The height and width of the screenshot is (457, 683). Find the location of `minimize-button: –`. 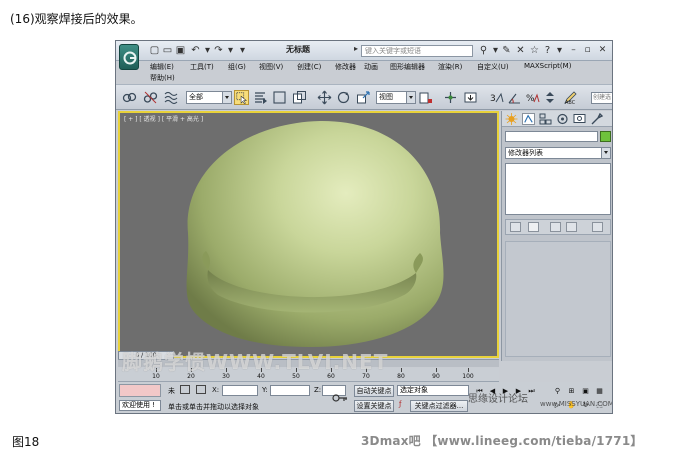

minimize-button: – is located at coordinates (573, 50).